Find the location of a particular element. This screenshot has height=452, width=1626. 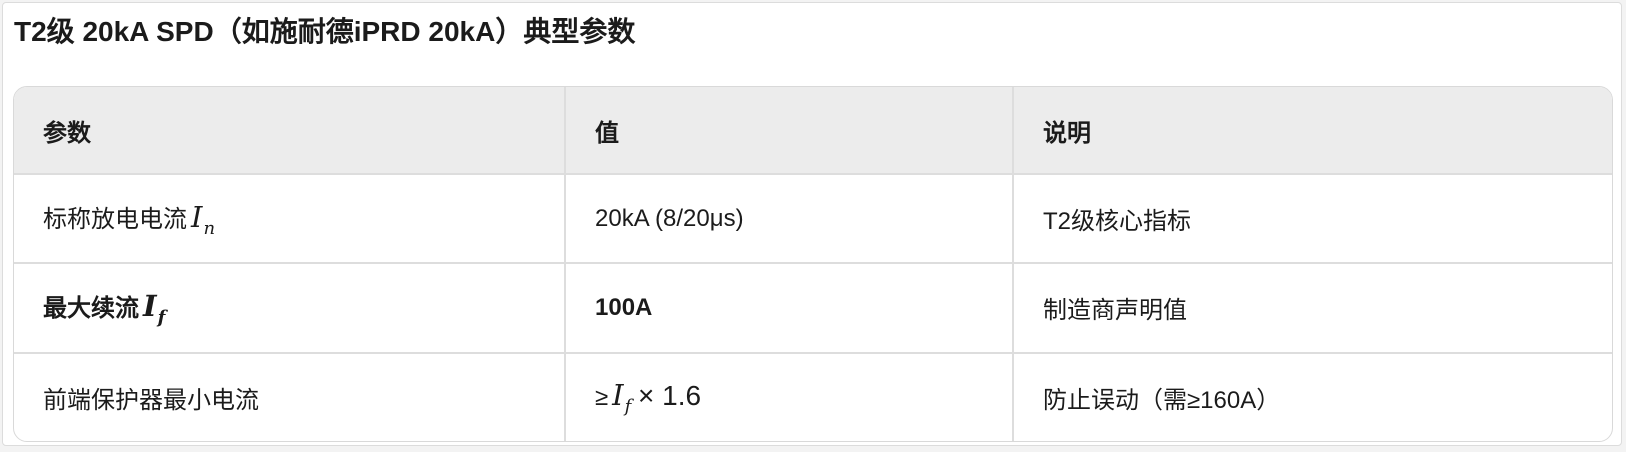

value-cell: 20kA (8/20μs) is located at coordinates (789, 219).